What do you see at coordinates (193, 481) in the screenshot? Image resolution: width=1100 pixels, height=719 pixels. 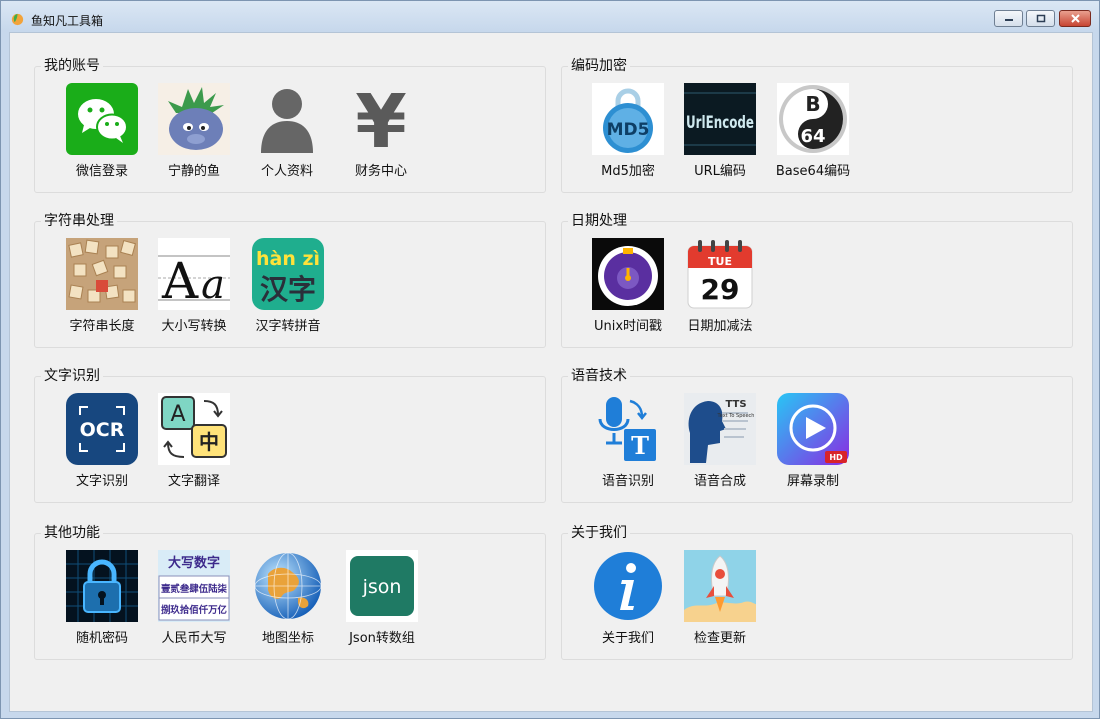 I see `tool-label: 文字翻译` at bounding box center [193, 481].